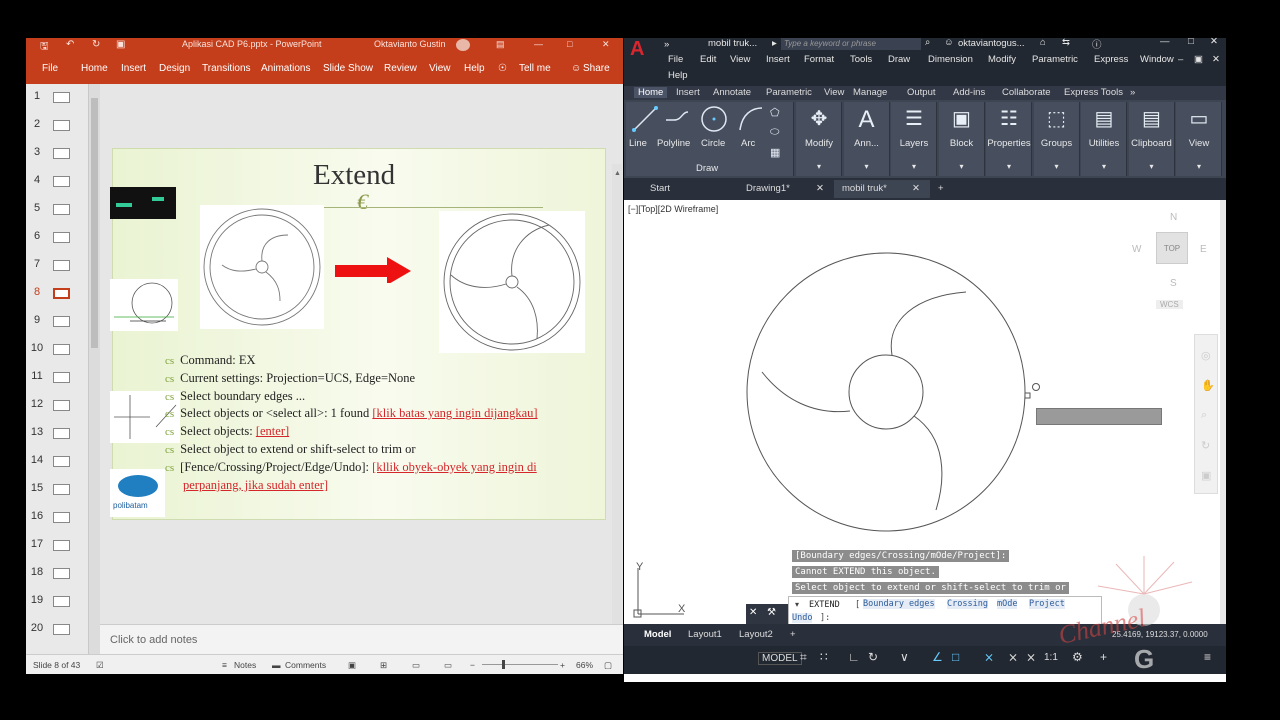 The image size is (1280, 720). I want to click on ribbon-tab-parametric: Parametric, so click(789, 92).